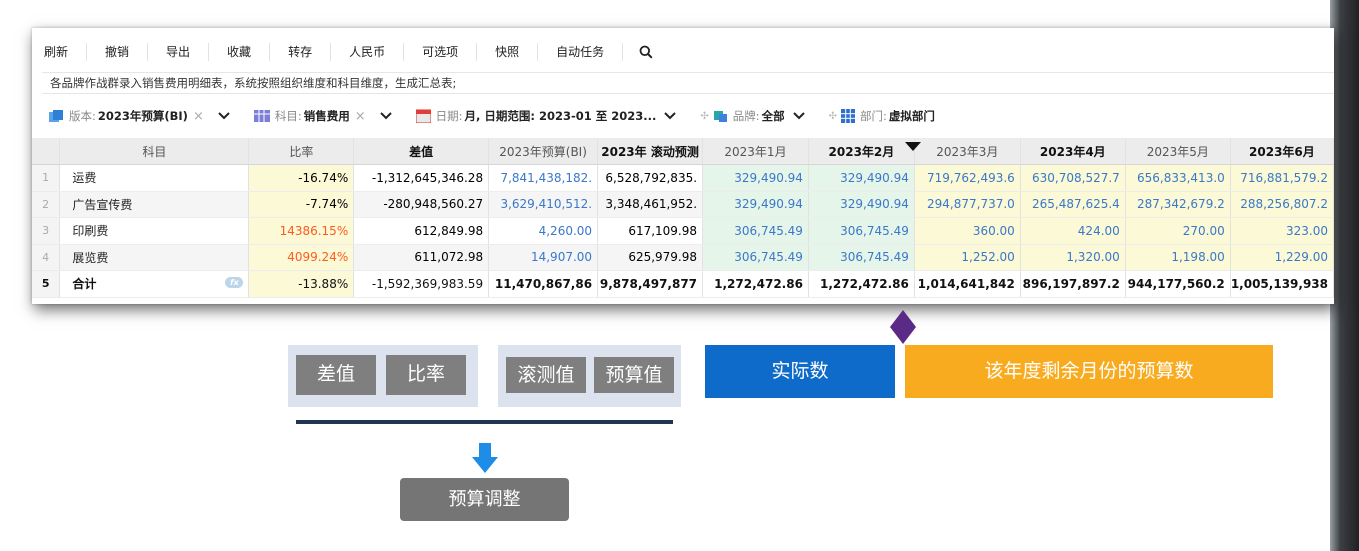 This screenshot has width=1359, height=551. Describe the element at coordinates (118, 52) in the screenshot. I see `undo-button: 撤销` at that location.